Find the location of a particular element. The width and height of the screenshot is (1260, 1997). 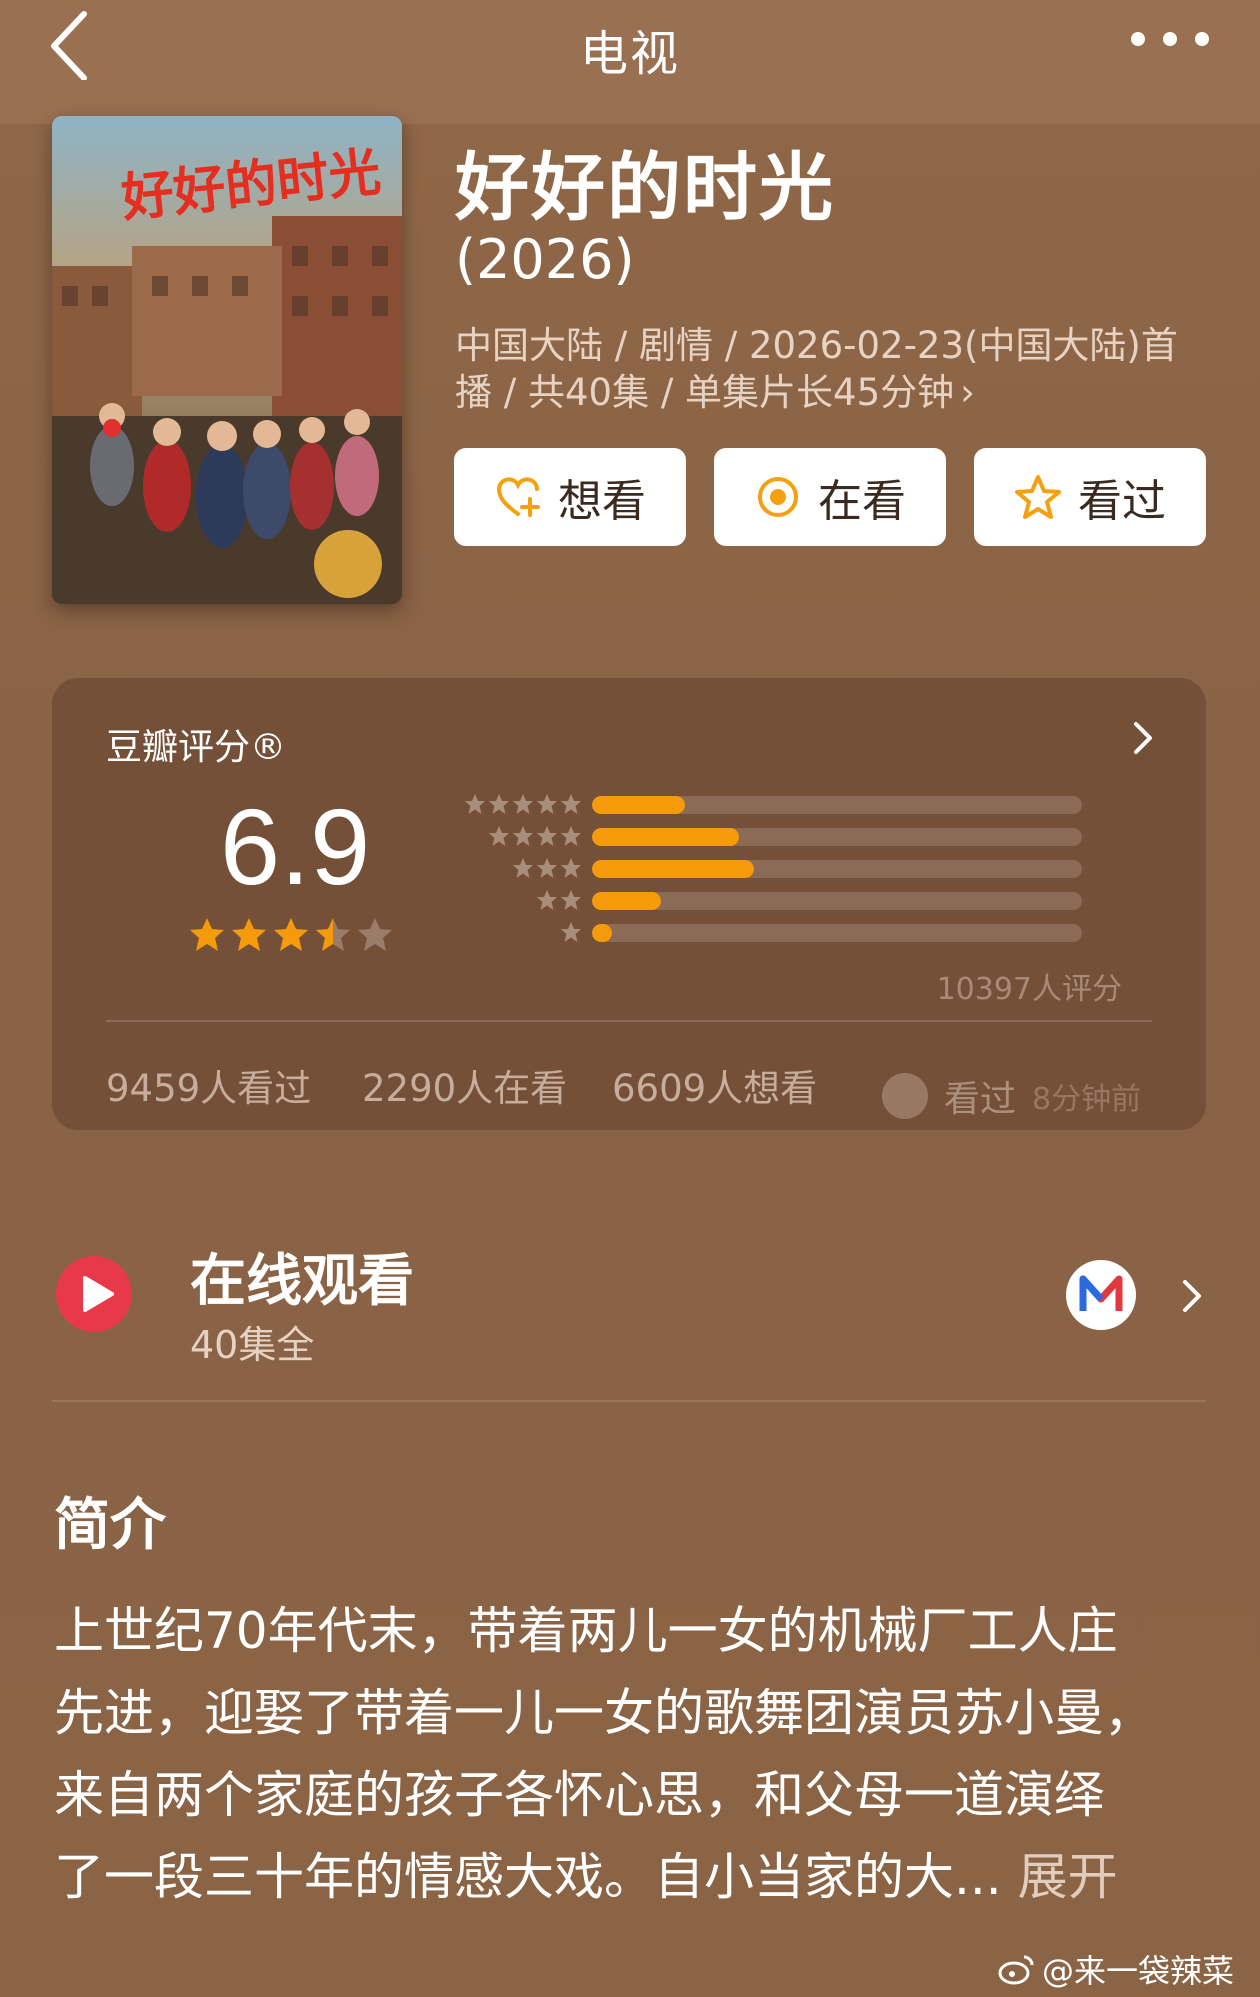

more-button is located at coordinates (1171, 39).